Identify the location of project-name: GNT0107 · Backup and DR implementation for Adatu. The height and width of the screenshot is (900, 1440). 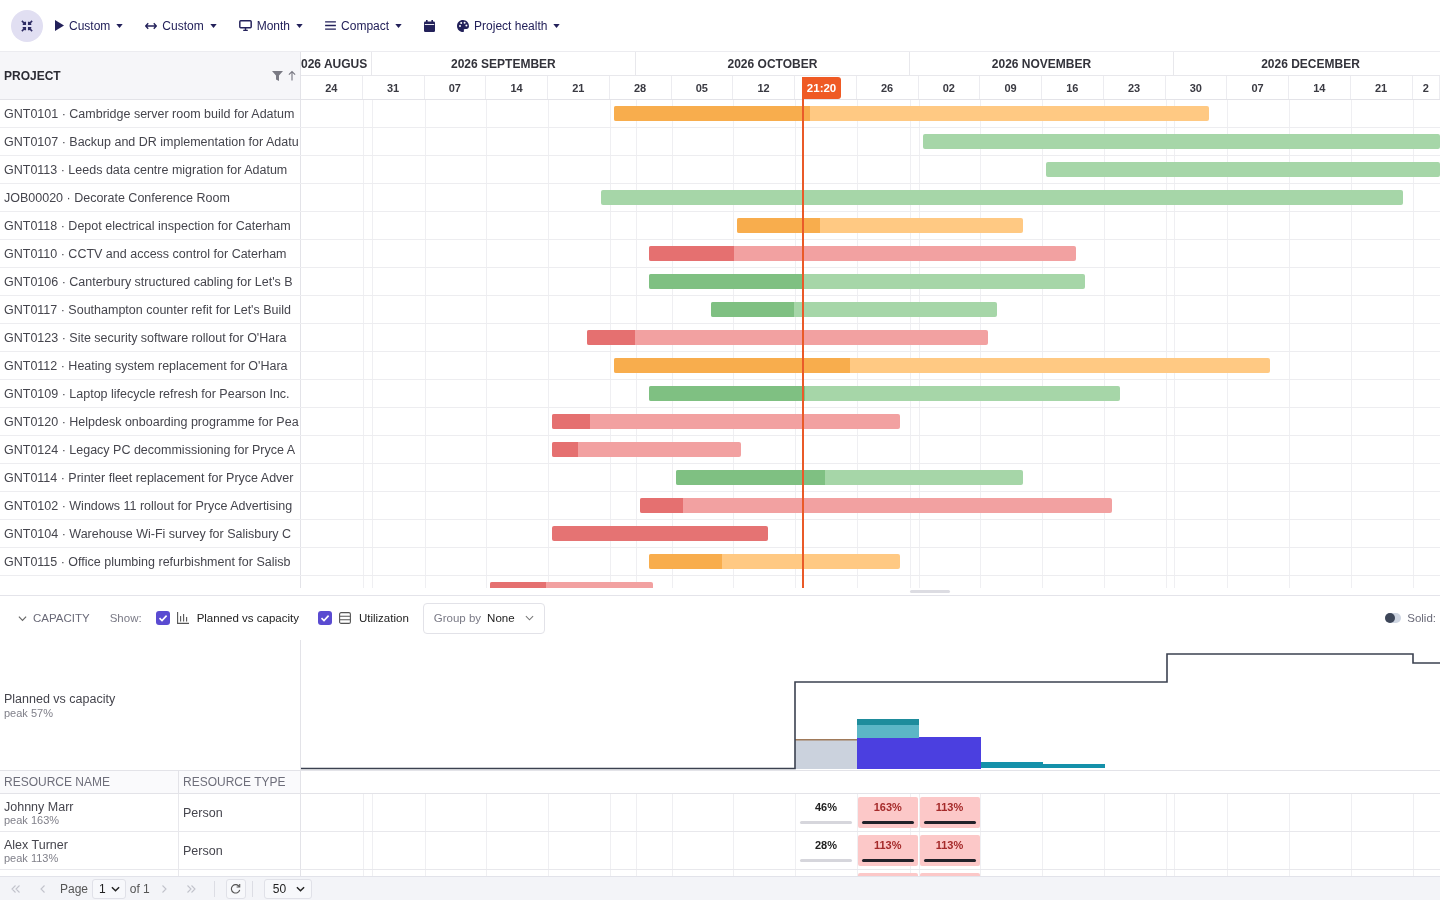
(151, 141).